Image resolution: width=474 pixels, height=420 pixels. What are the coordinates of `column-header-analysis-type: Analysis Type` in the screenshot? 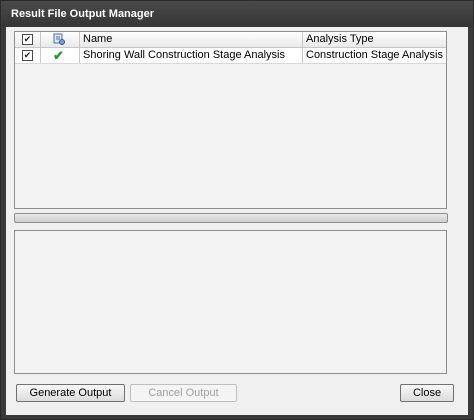 It's located at (374, 39).